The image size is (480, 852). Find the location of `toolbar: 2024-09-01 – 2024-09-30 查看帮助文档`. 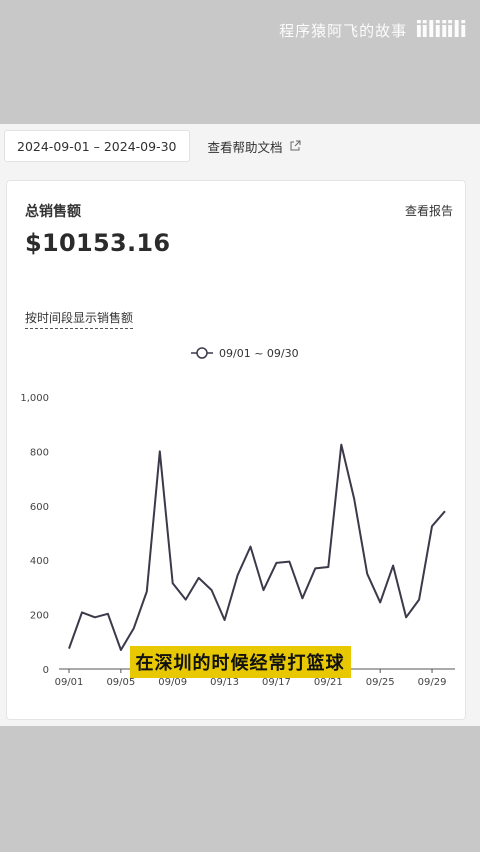

toolbar: 2024-09-01 – 2024-09-30 查看帮助文档 is located at coordinates (240, 146).